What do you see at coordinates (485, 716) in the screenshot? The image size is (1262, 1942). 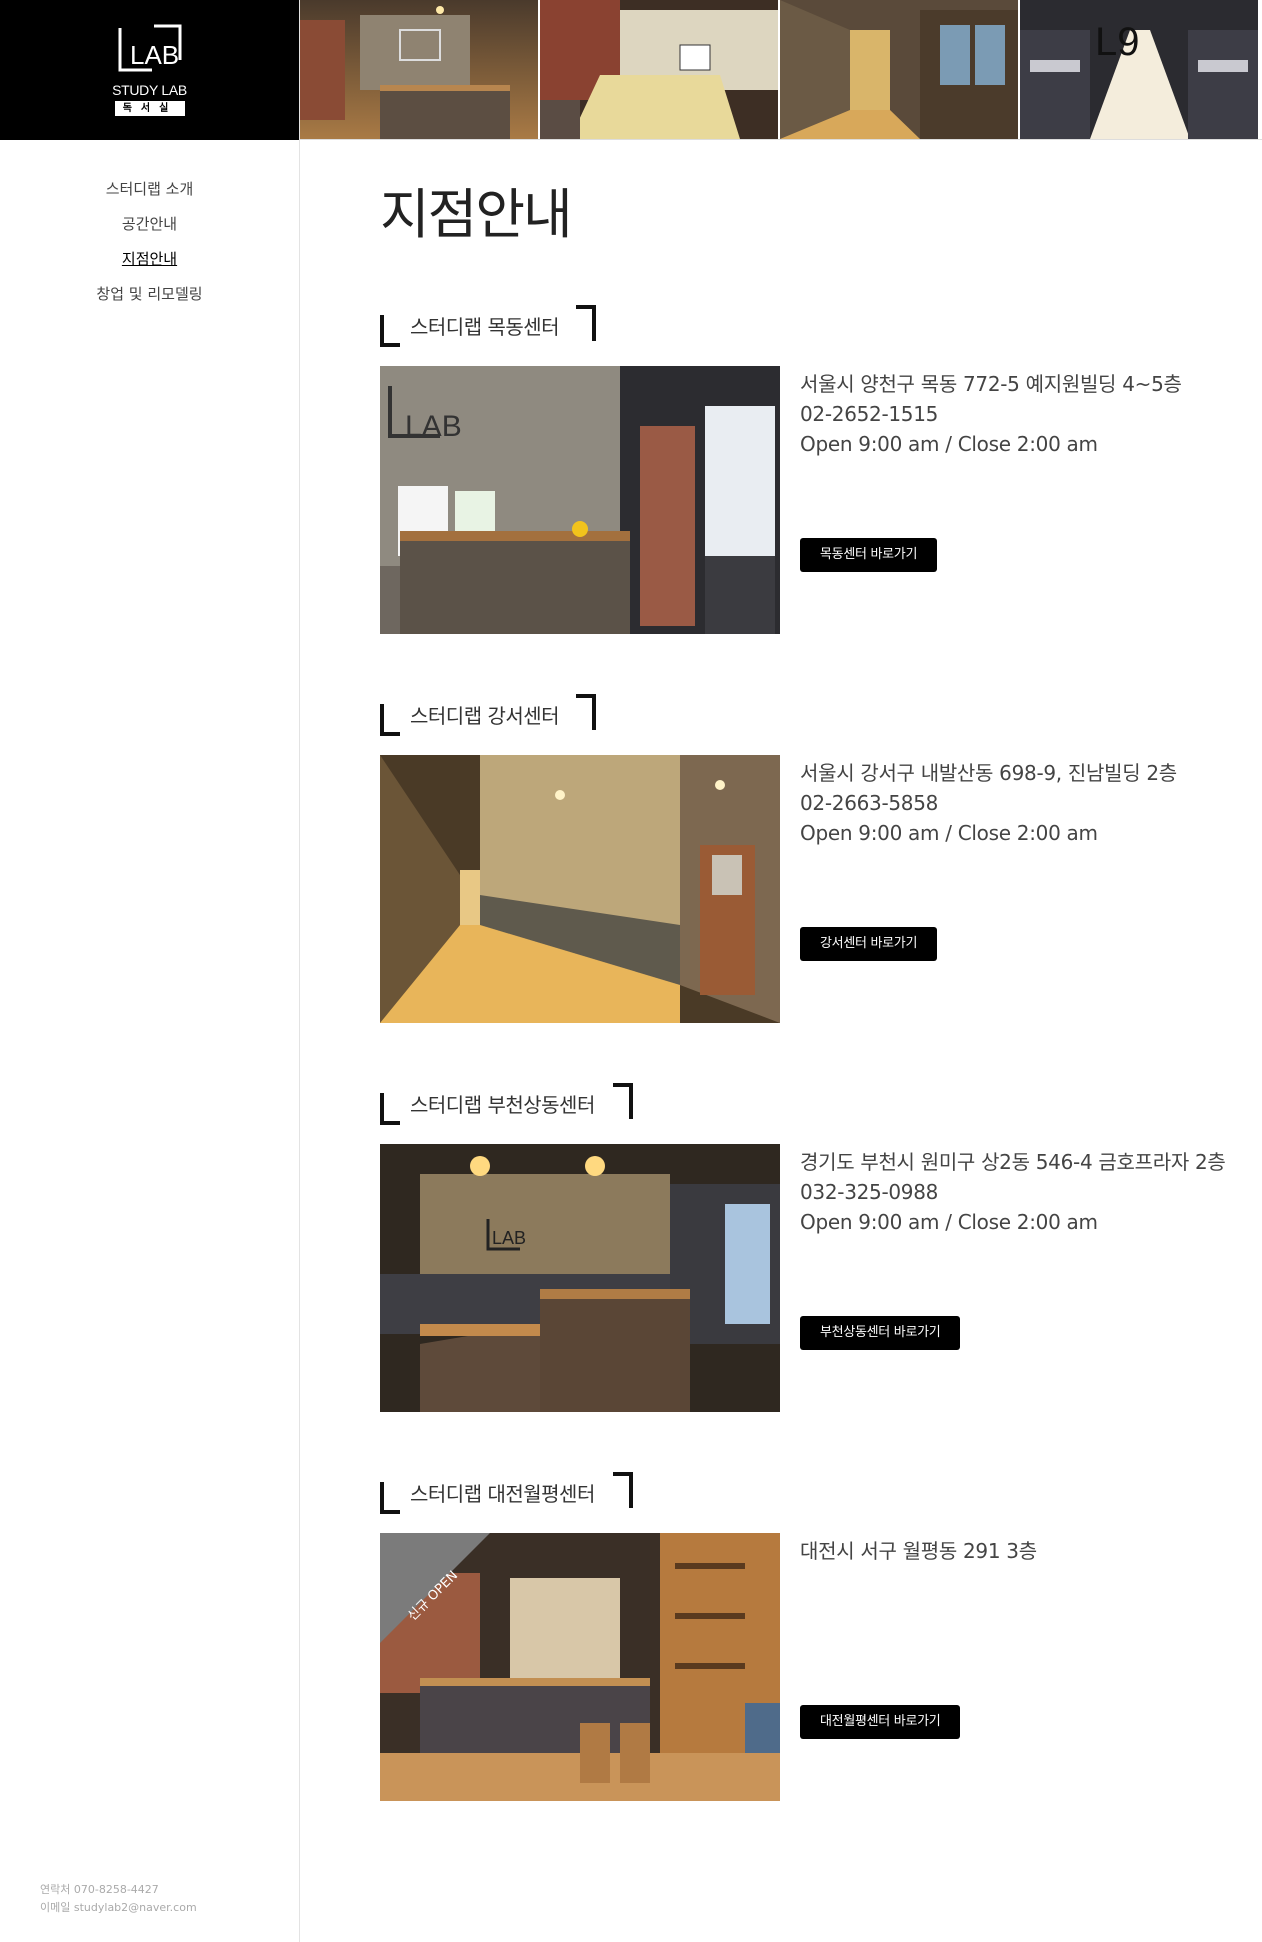 I see `branch-name: 스터디랩 강서센터` at bounding box center [485, 716].